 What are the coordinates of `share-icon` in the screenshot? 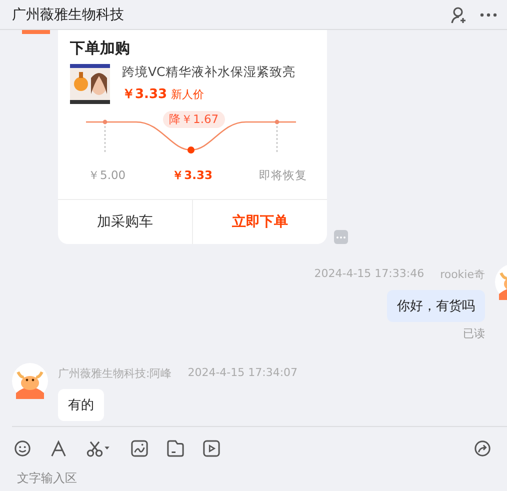 It's located at (482, 448).